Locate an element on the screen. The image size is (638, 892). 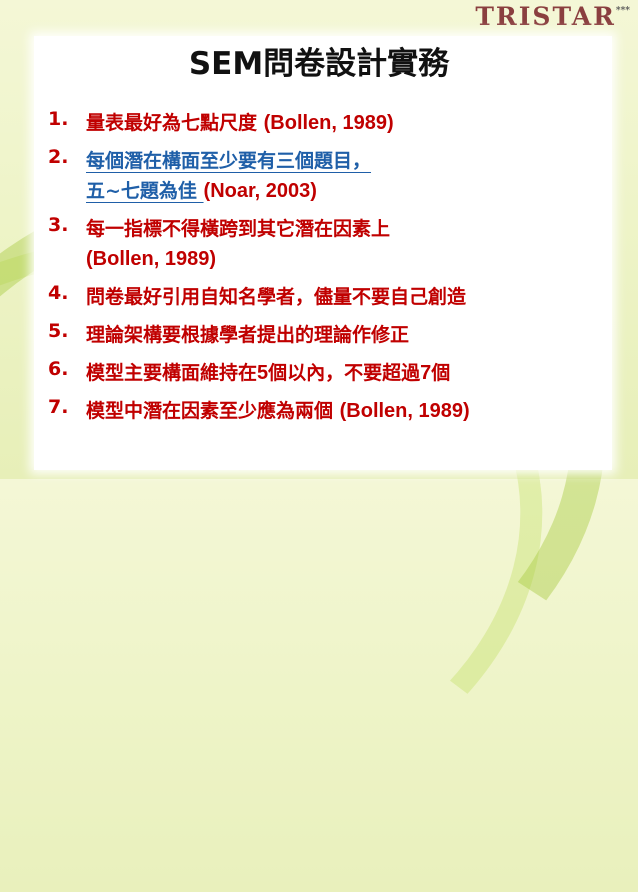
item-number: 5. is located at coordinates (58, 331).